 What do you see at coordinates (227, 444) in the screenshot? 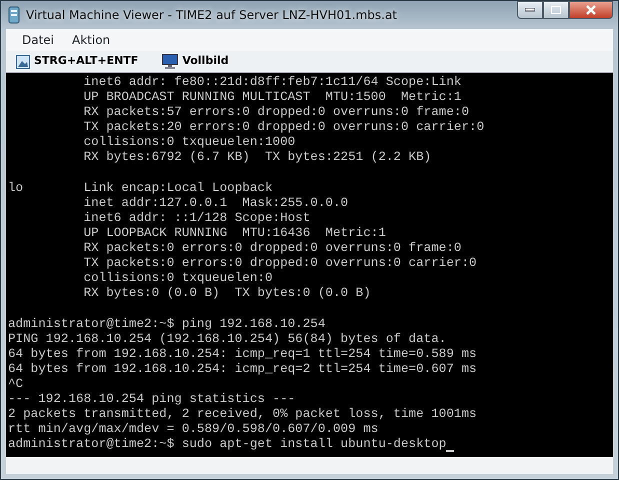
I see `terminal-line: administrator@time2:~$ sudo apt-get install ubuntu-desktop` at bounding box center [227, 444].